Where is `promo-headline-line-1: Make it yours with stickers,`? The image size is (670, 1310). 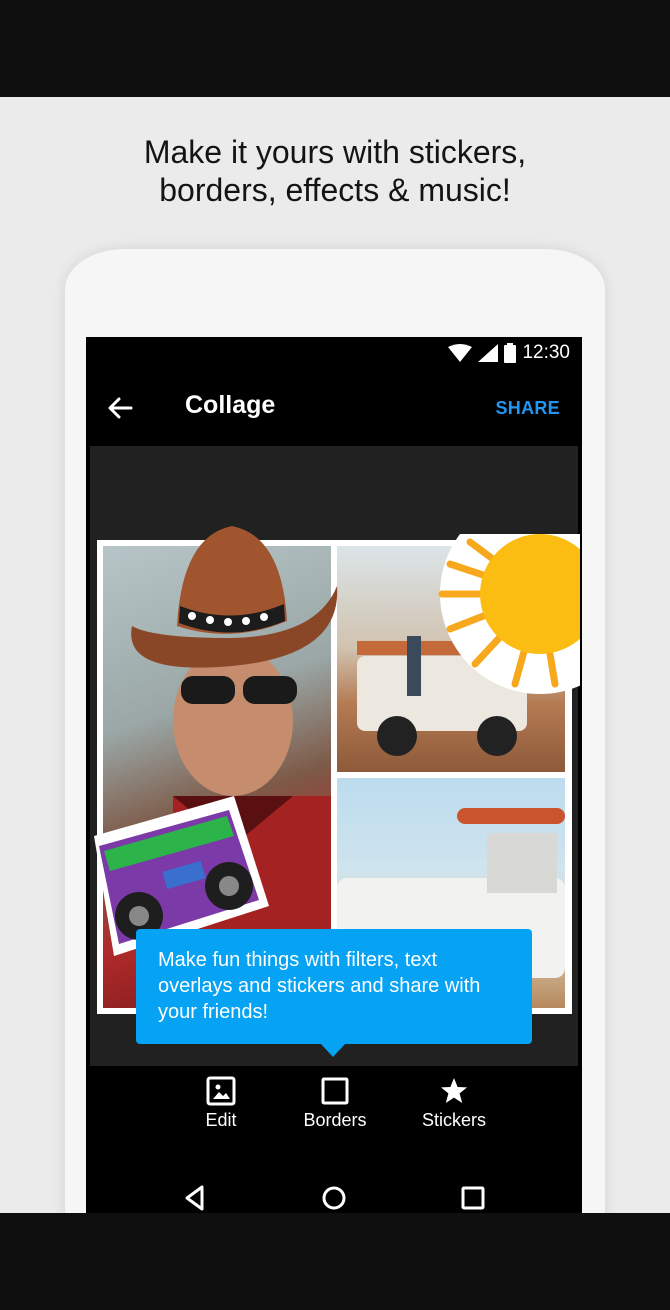 promo-headline-line-1: Make it yours with stickers, is located at coordinates (335, 152).